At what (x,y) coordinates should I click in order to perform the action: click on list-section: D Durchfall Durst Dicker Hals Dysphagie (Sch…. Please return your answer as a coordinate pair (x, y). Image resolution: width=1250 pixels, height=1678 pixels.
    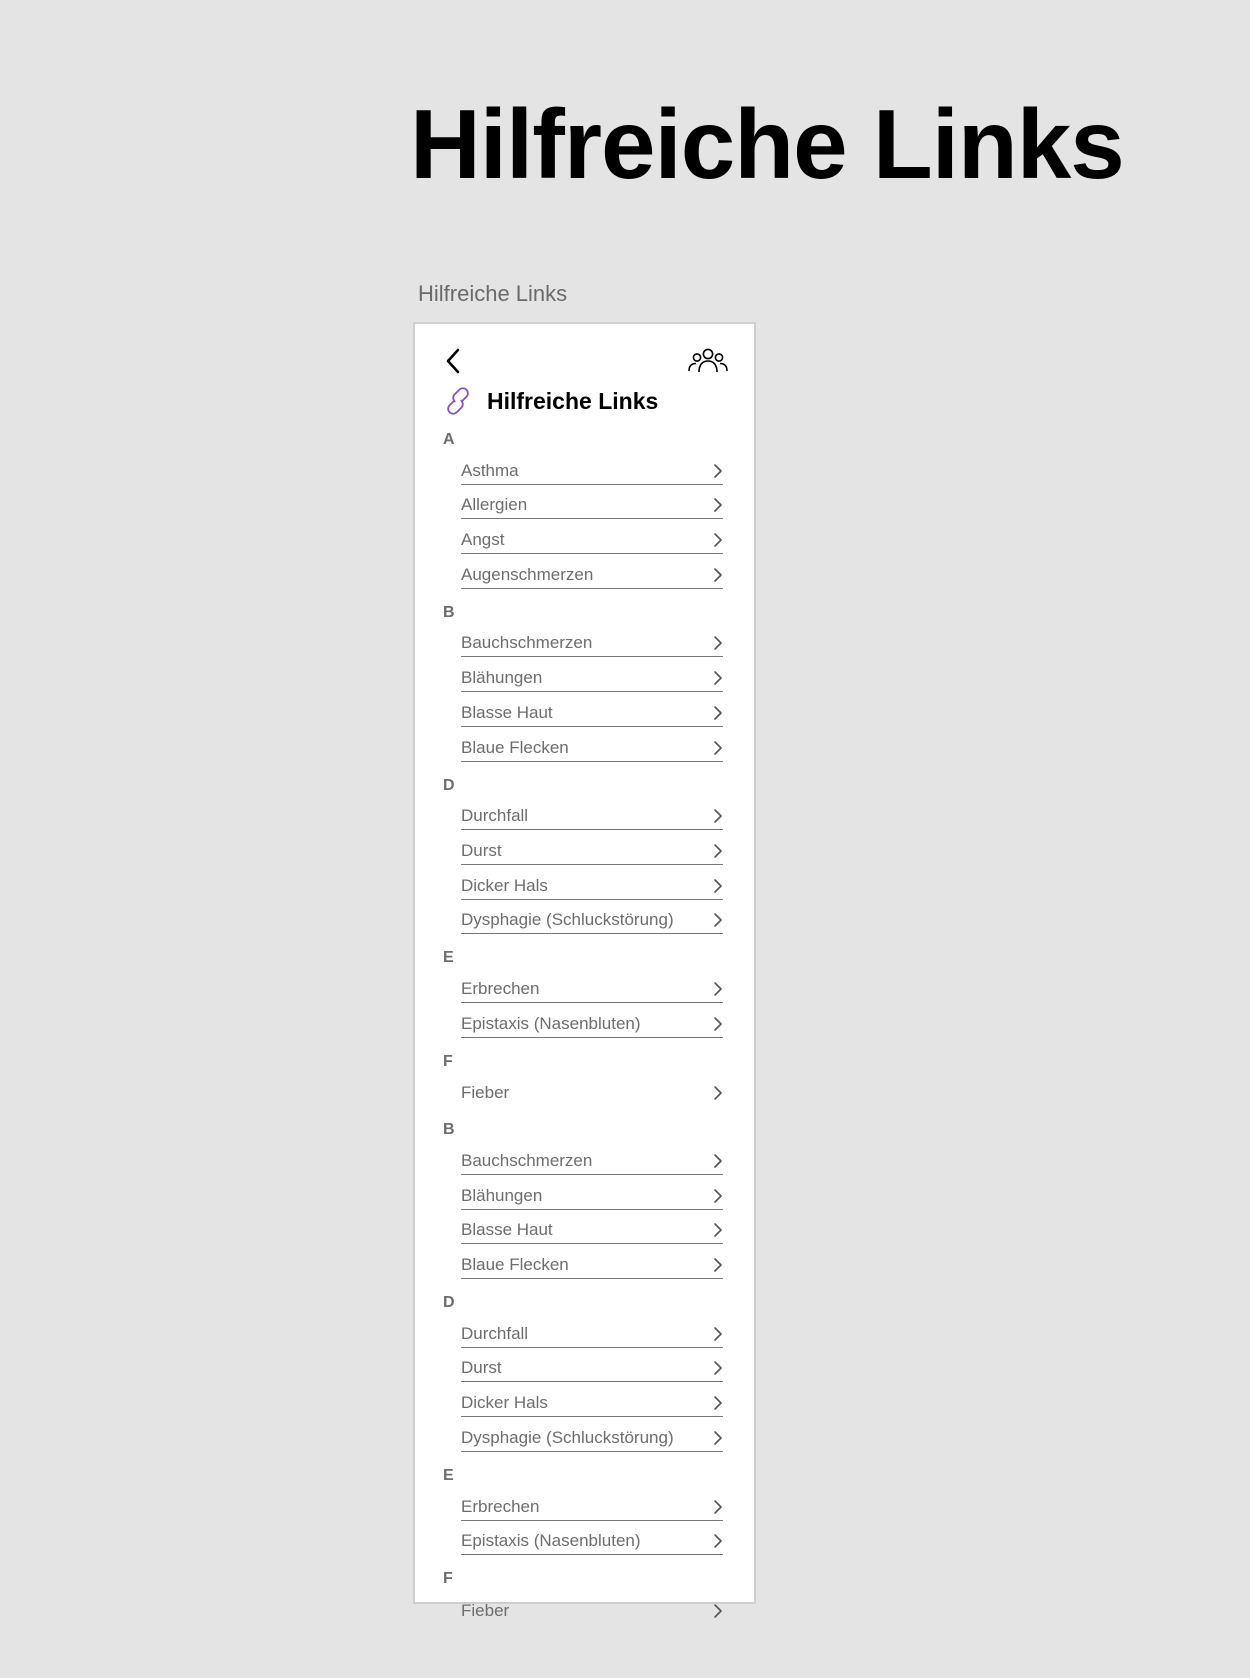
    Looking at the image, I should click on (588, 855).